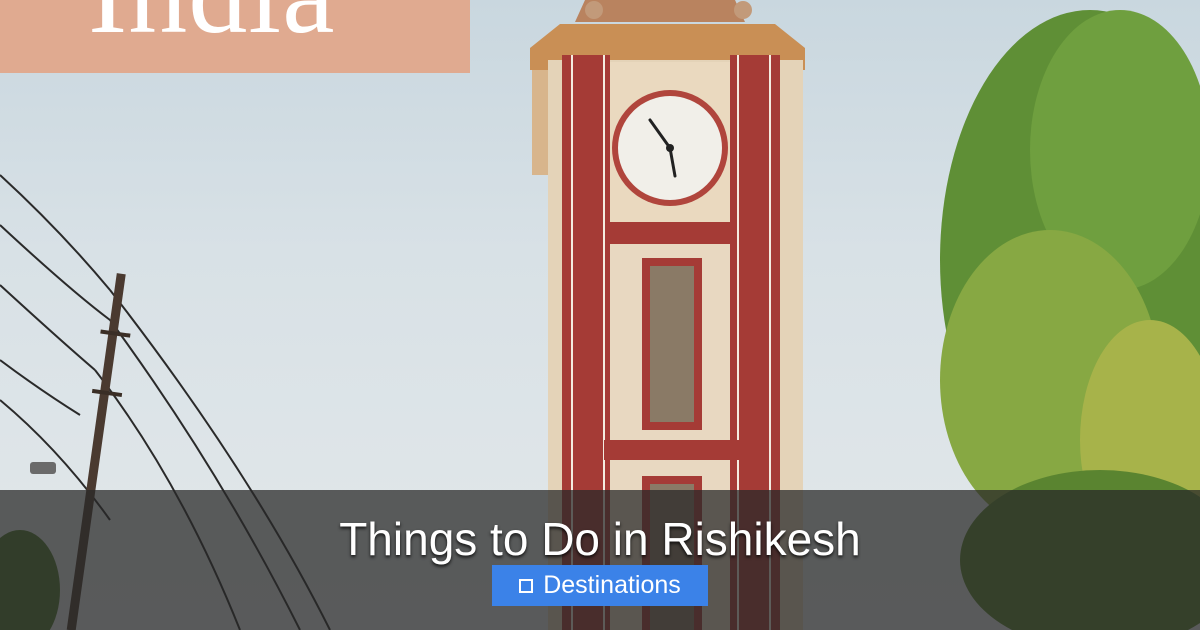 This screenshot has height=630, width=1200. I want to click on post-title: Things to Do in Rishikesh, so click(600, 539).